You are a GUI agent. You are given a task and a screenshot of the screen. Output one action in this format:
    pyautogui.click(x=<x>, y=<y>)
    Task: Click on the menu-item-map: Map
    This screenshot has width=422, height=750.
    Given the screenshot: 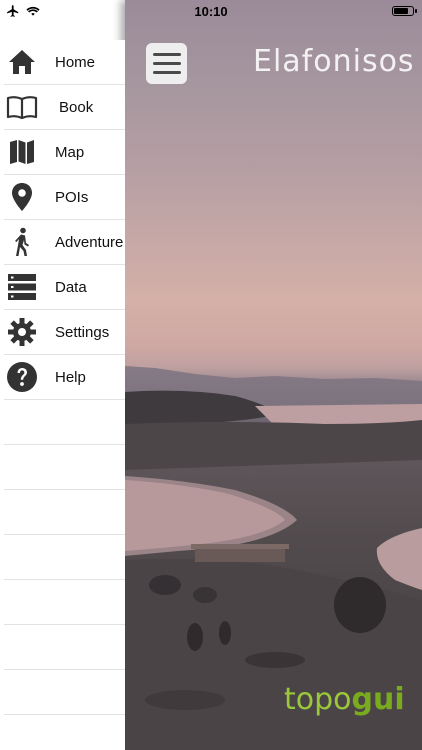 What is the action you would take?
    pyautogui.click(x=64, y=152)
    